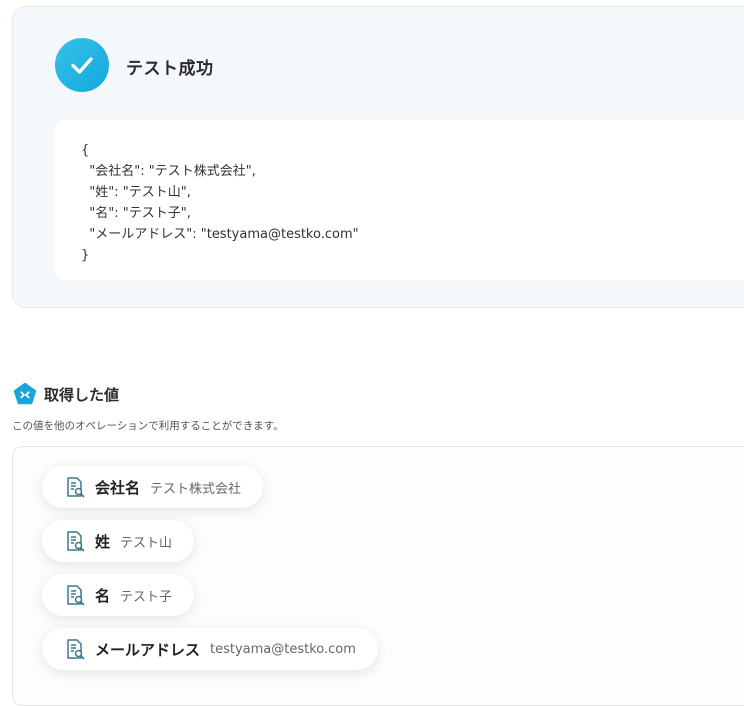 The image size is (744, 706). I want to click on chip-label: 会社名, so click(118, 487).